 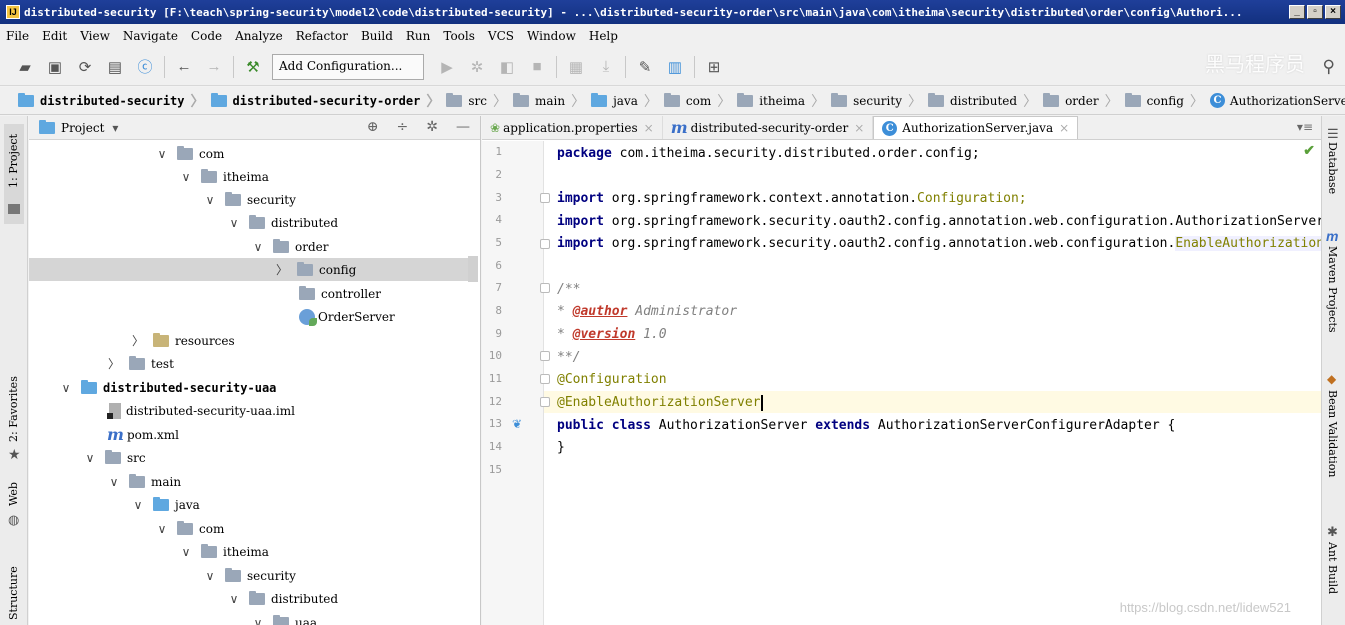 What do you see at coordinates (768, 127) in the screenshot?
I see `tab-pom: m distributed-security-order ×` at bounding box center [768, 127].